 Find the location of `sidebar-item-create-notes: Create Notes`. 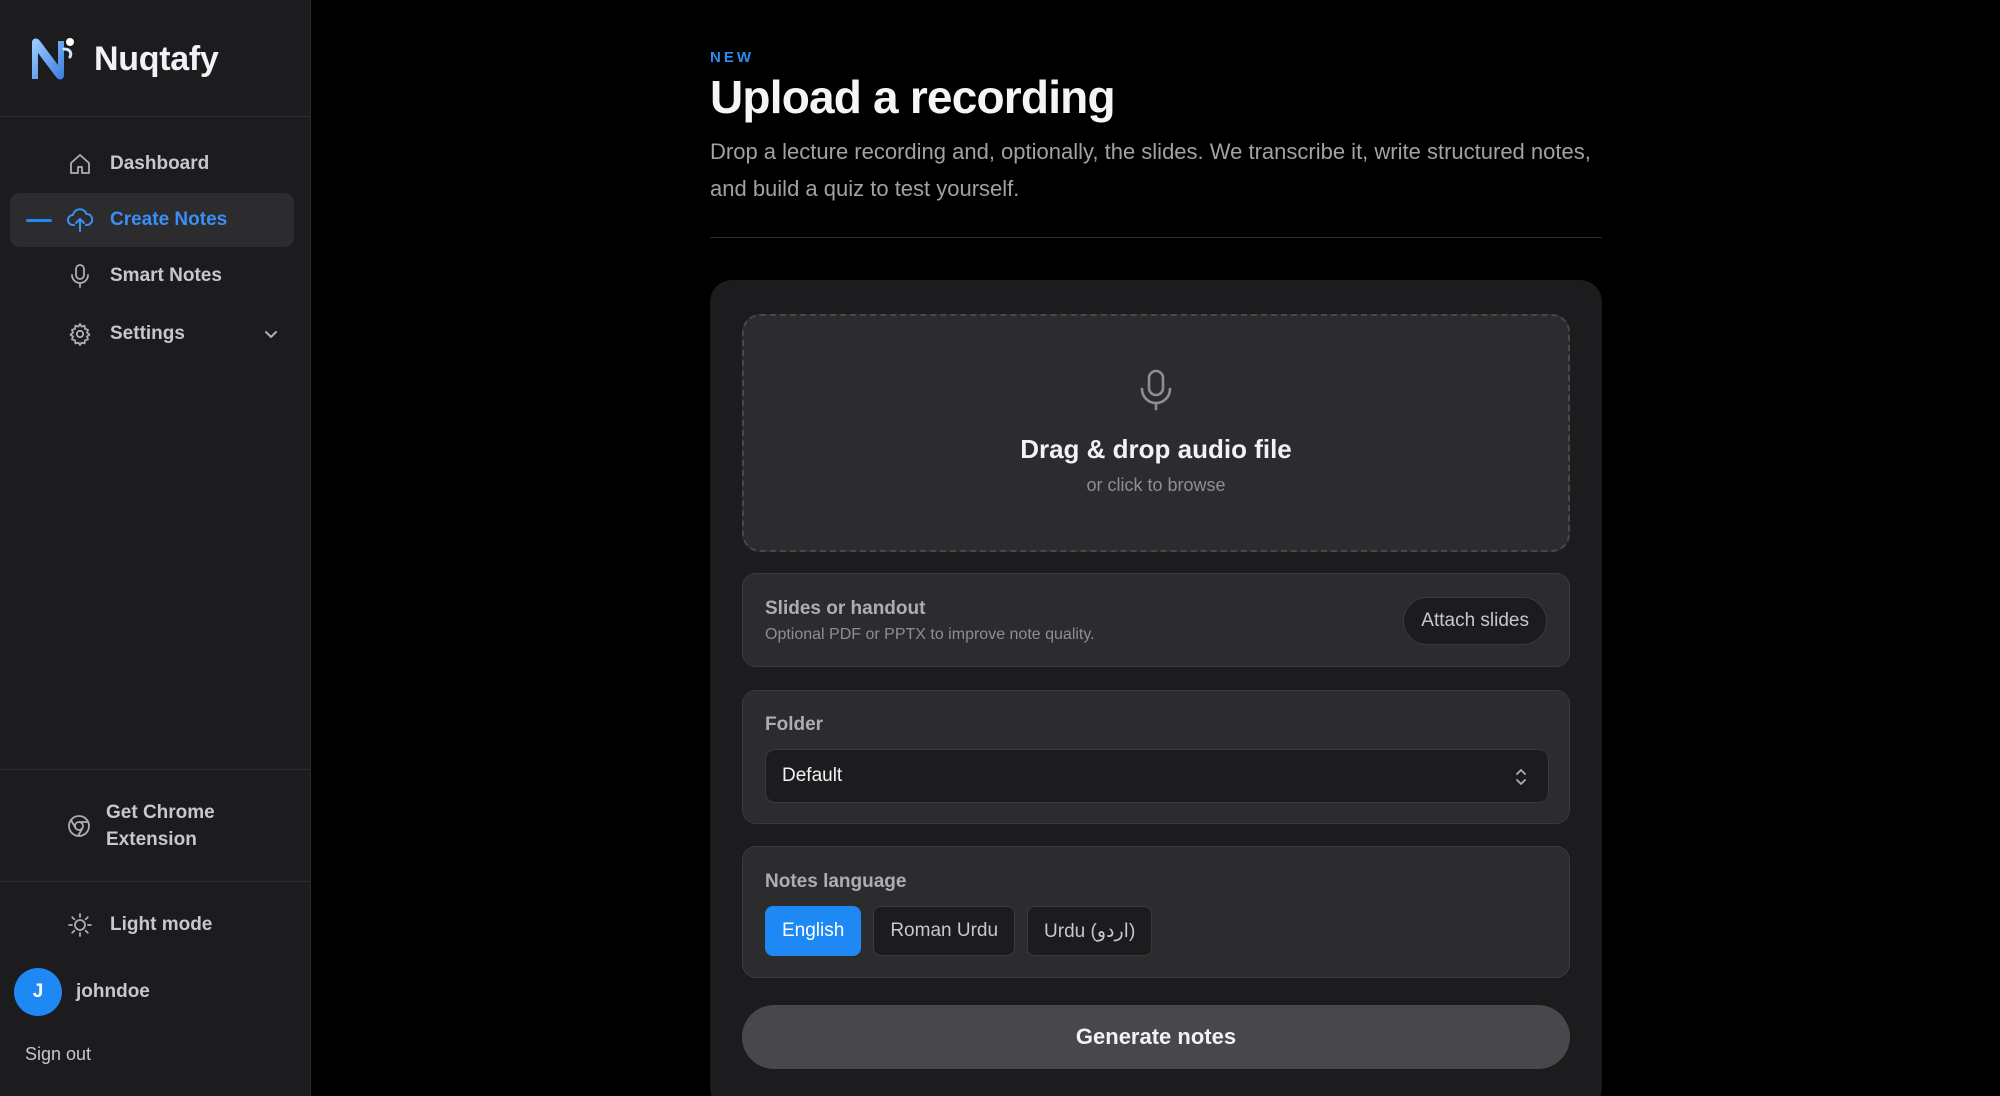

sidebar-item-create-notes: Create Notes is located at coordinates (152, 220).